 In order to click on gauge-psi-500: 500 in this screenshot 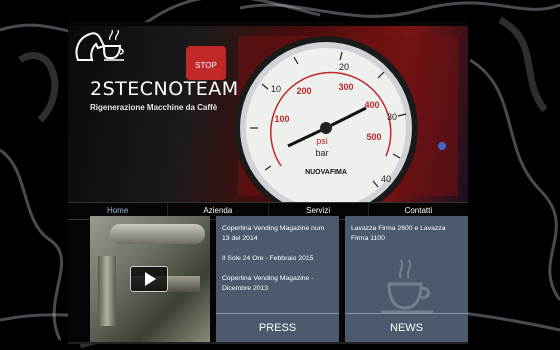, I will do `click(373, 137)`.